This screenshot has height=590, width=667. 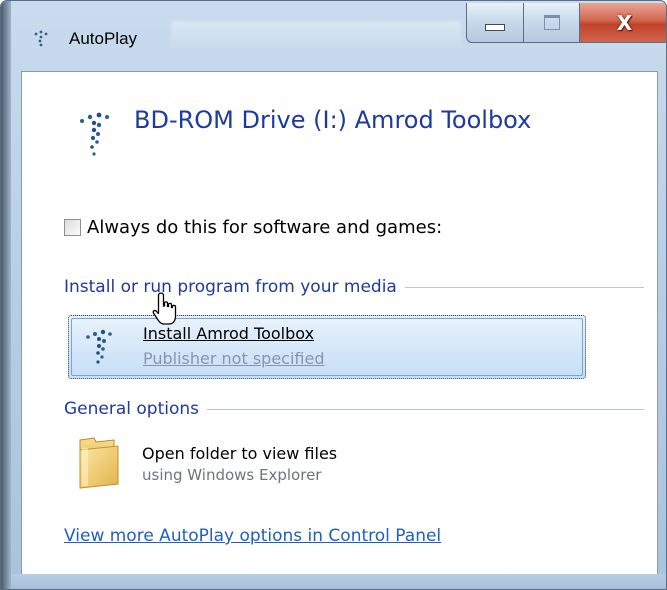 What do you see at coordinates (234, 358) in the screenshot?
I see `install-option-publisher: Publisher not specified` at bounding box center [234, 358].